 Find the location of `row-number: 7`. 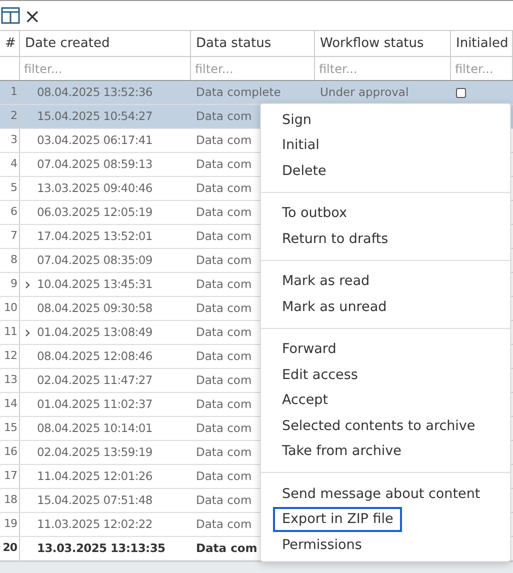

row-number: 7 is located at coordinates (13, 236).